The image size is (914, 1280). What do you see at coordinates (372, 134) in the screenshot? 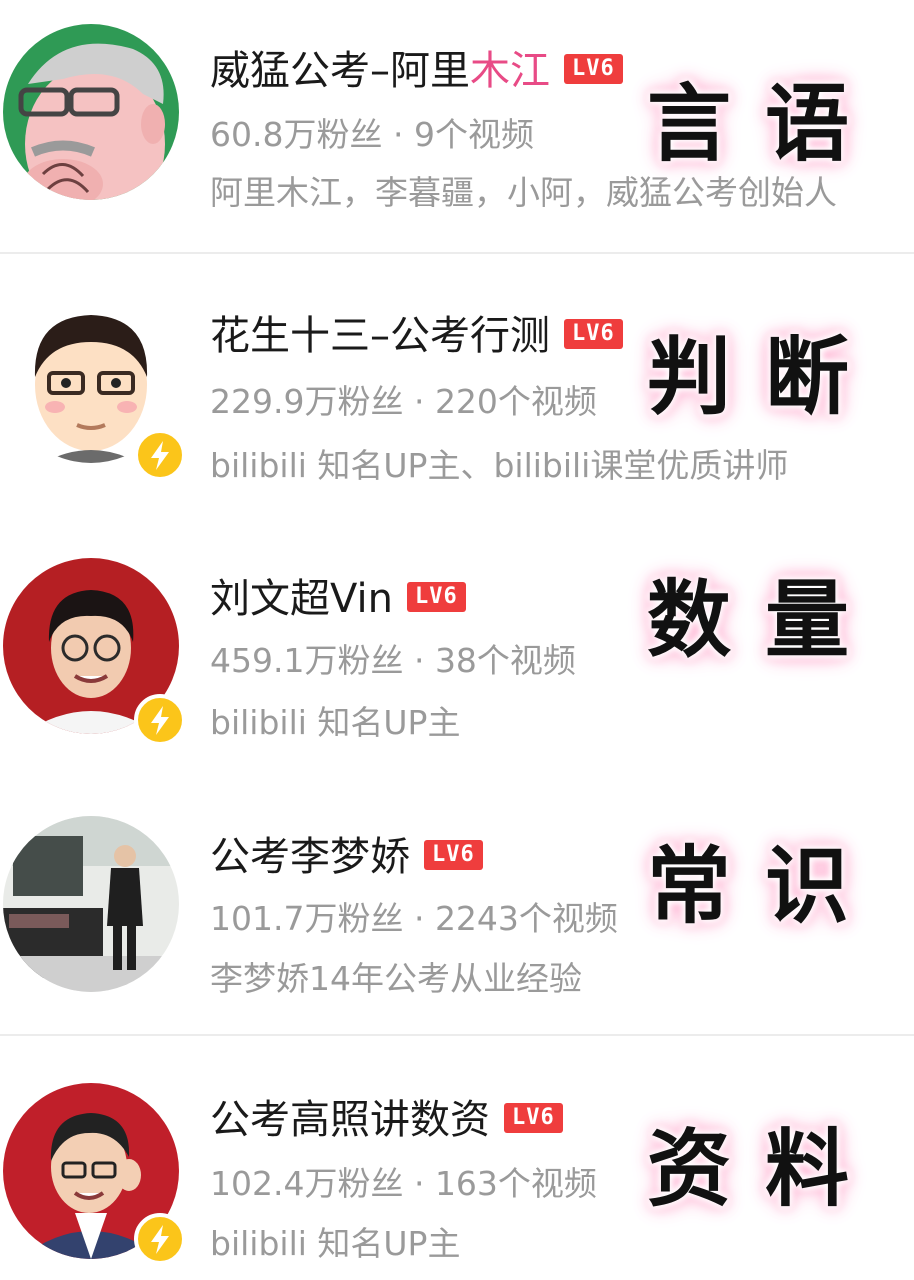
I see `channel-stats: 60.8万粉丝 · 9个视频` at bounding box center [372, 134].